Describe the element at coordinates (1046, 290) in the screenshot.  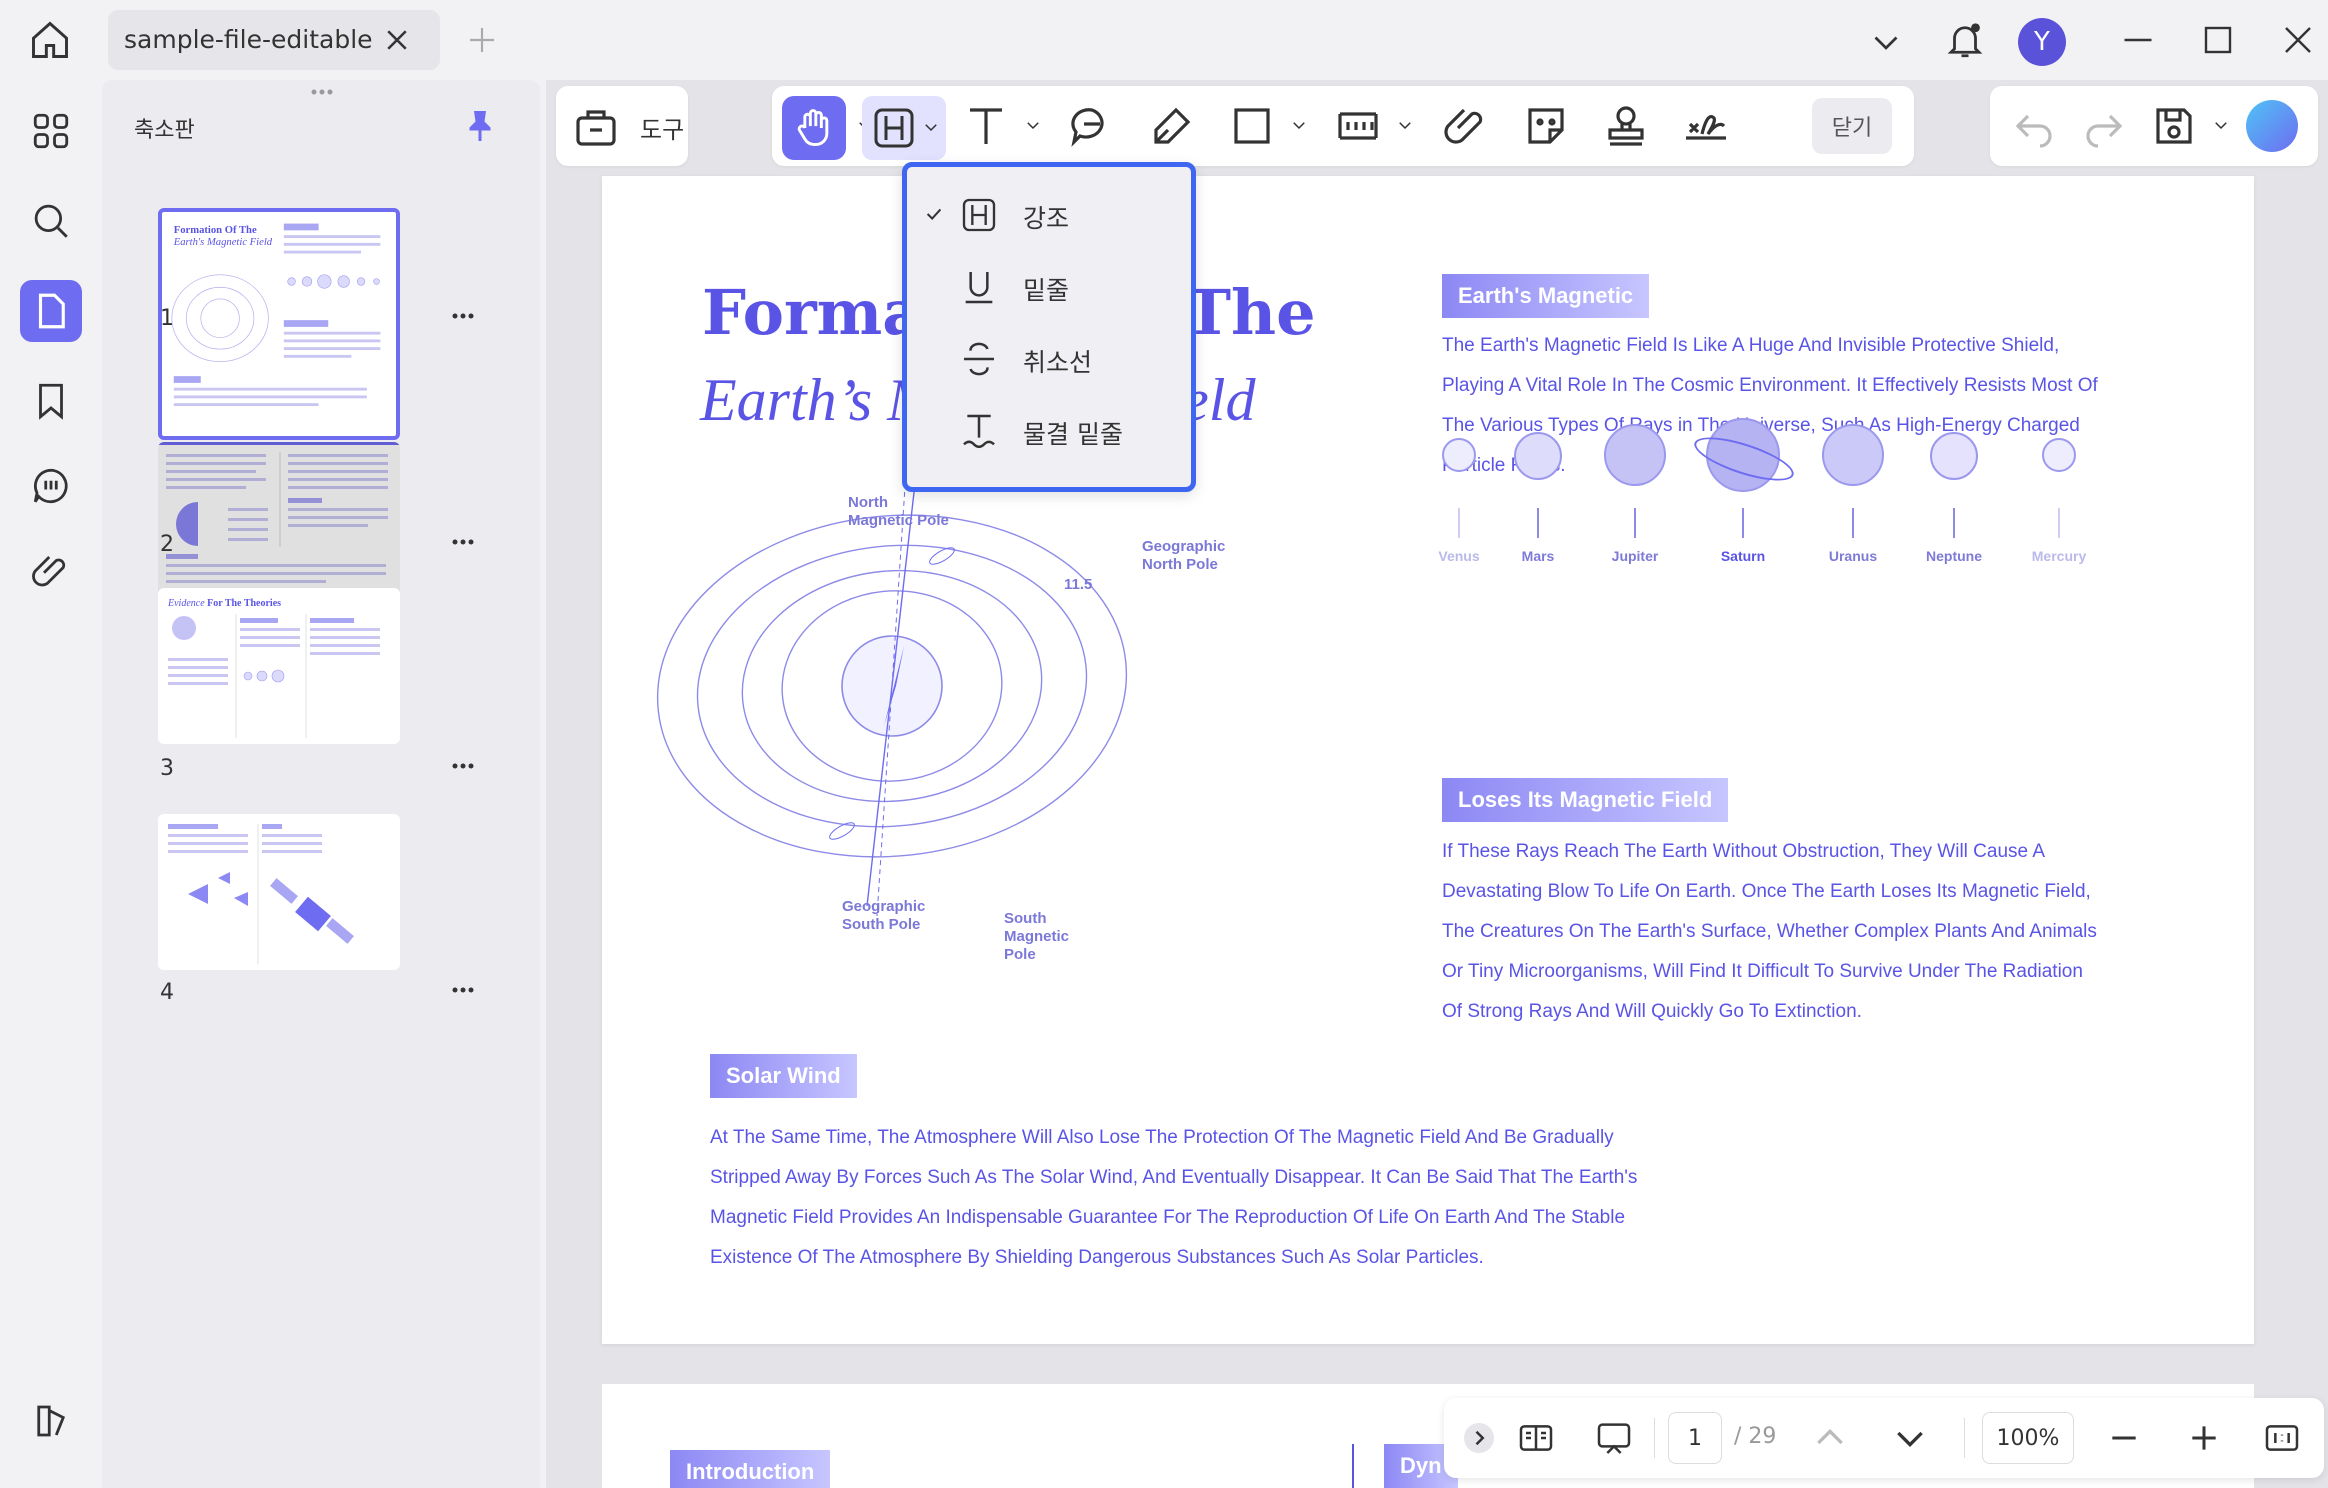
I see `menu-item-label: 밑줄` at that location.